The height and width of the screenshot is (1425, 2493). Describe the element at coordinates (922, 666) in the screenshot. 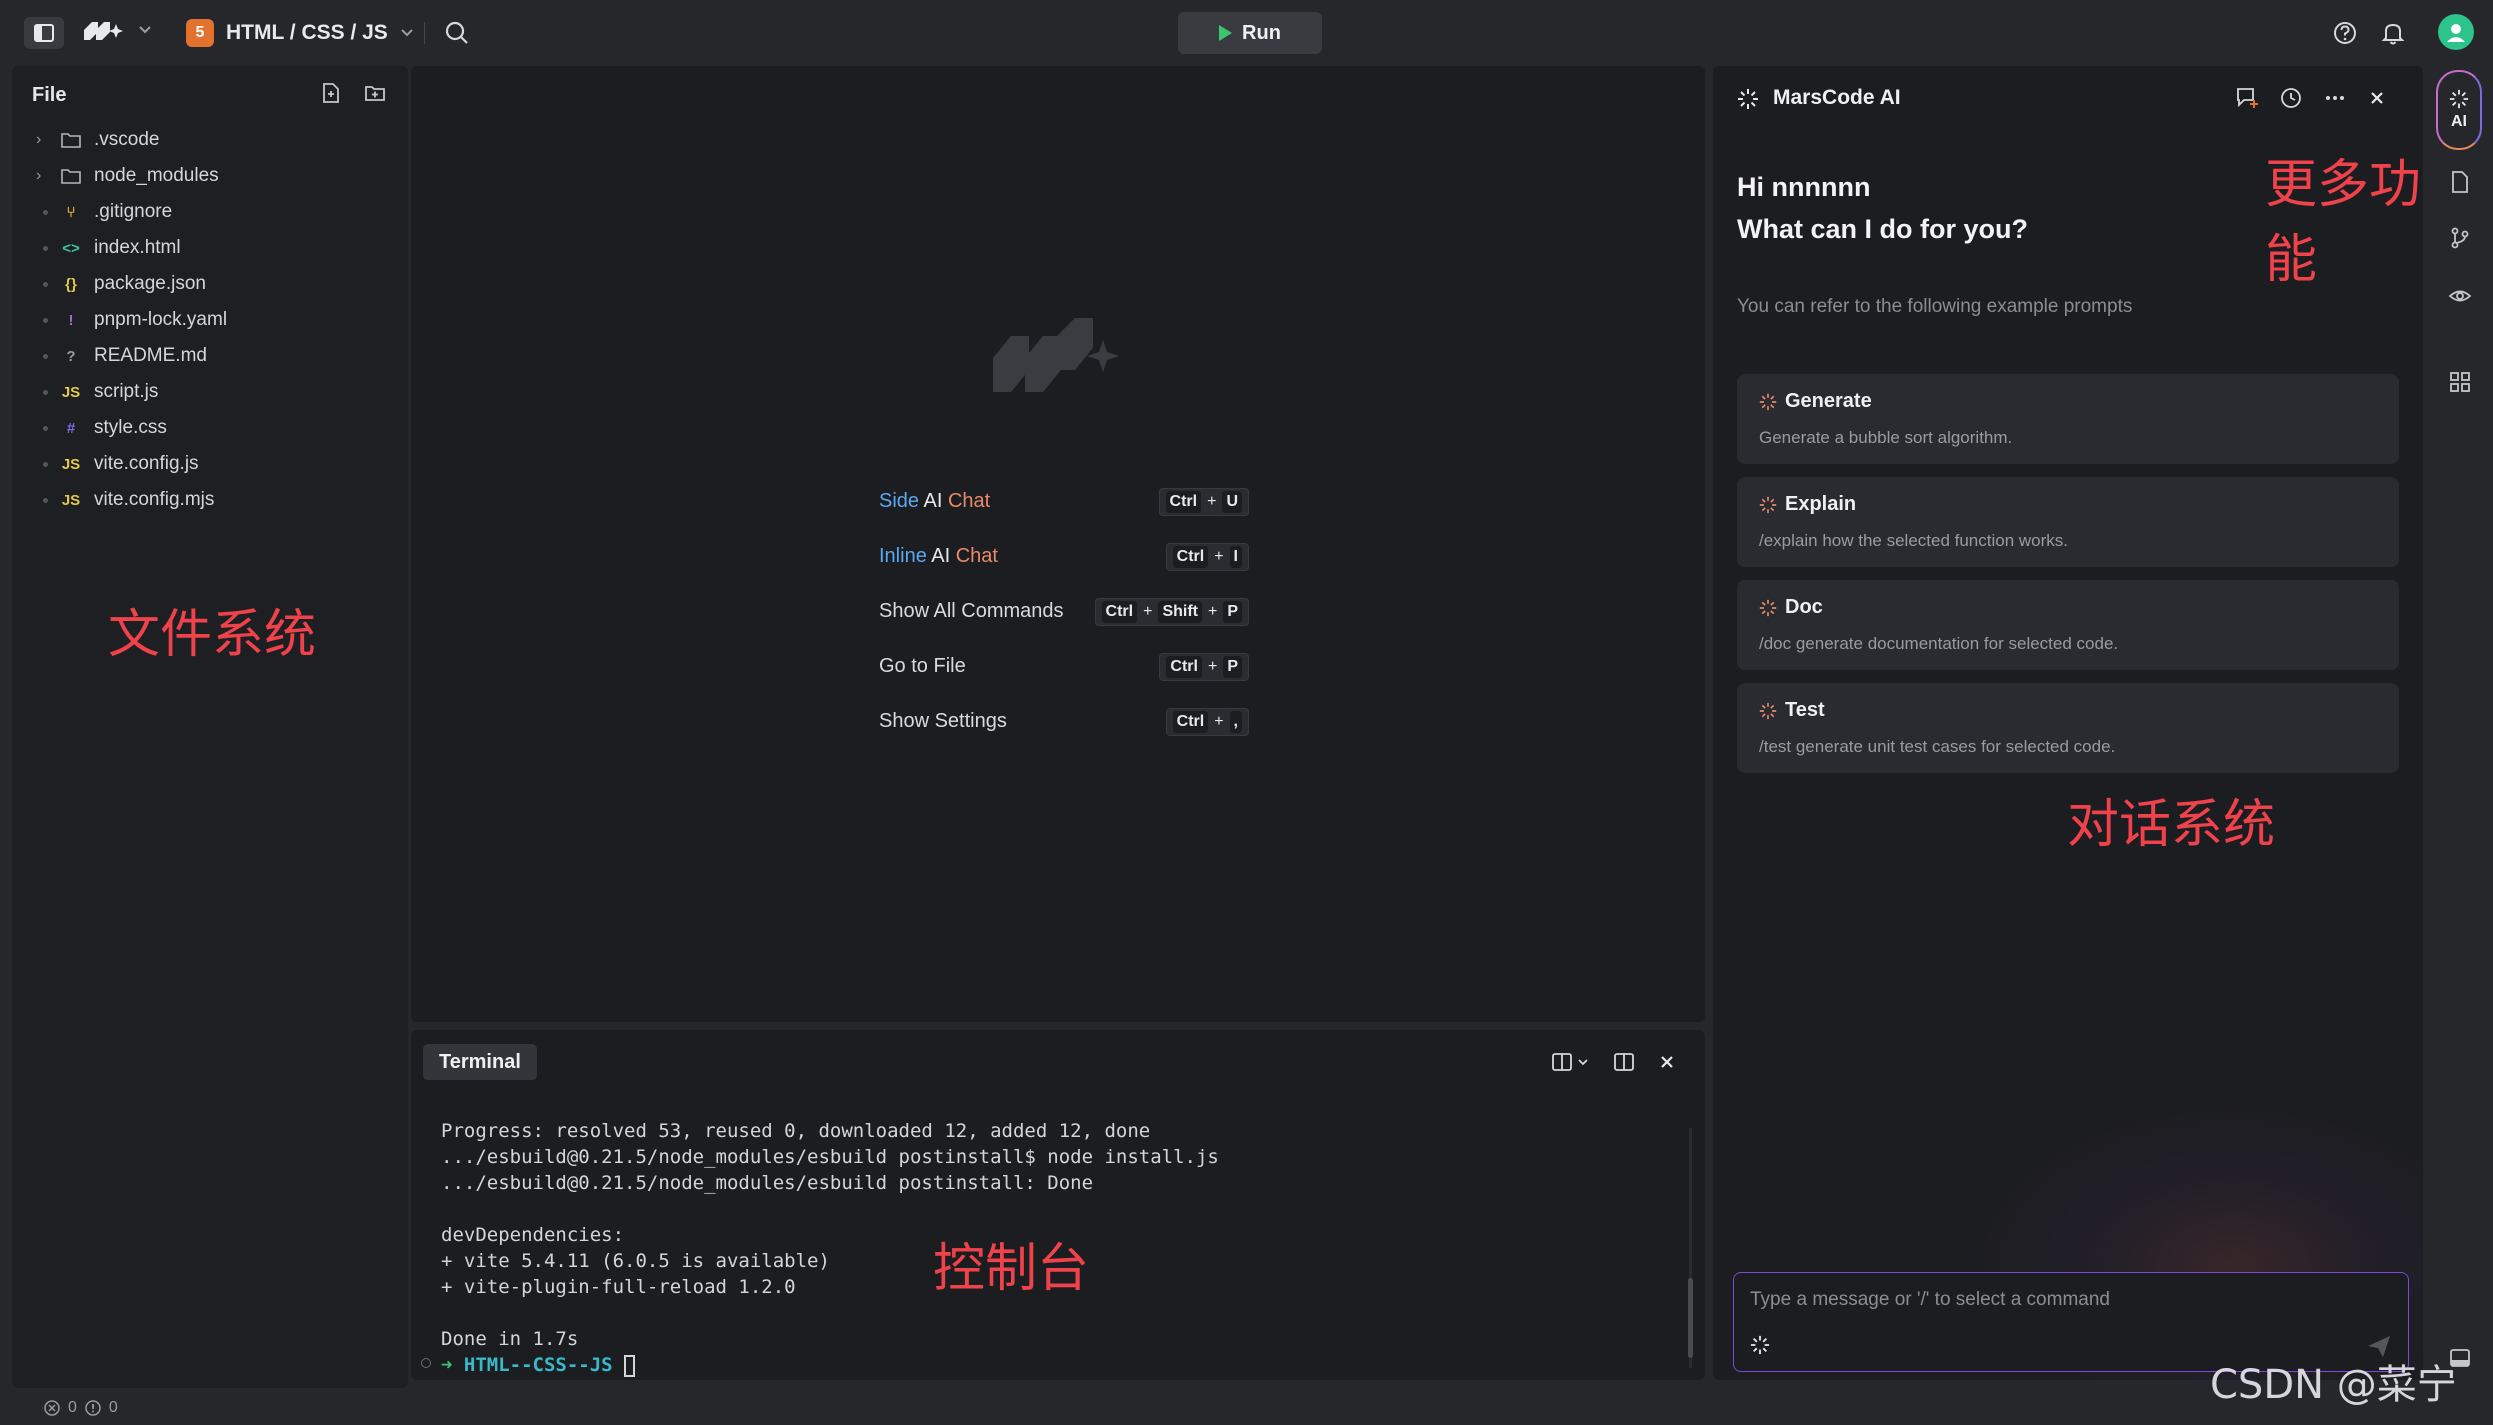

I see `shortcut-label-part: Go to File` at that location.